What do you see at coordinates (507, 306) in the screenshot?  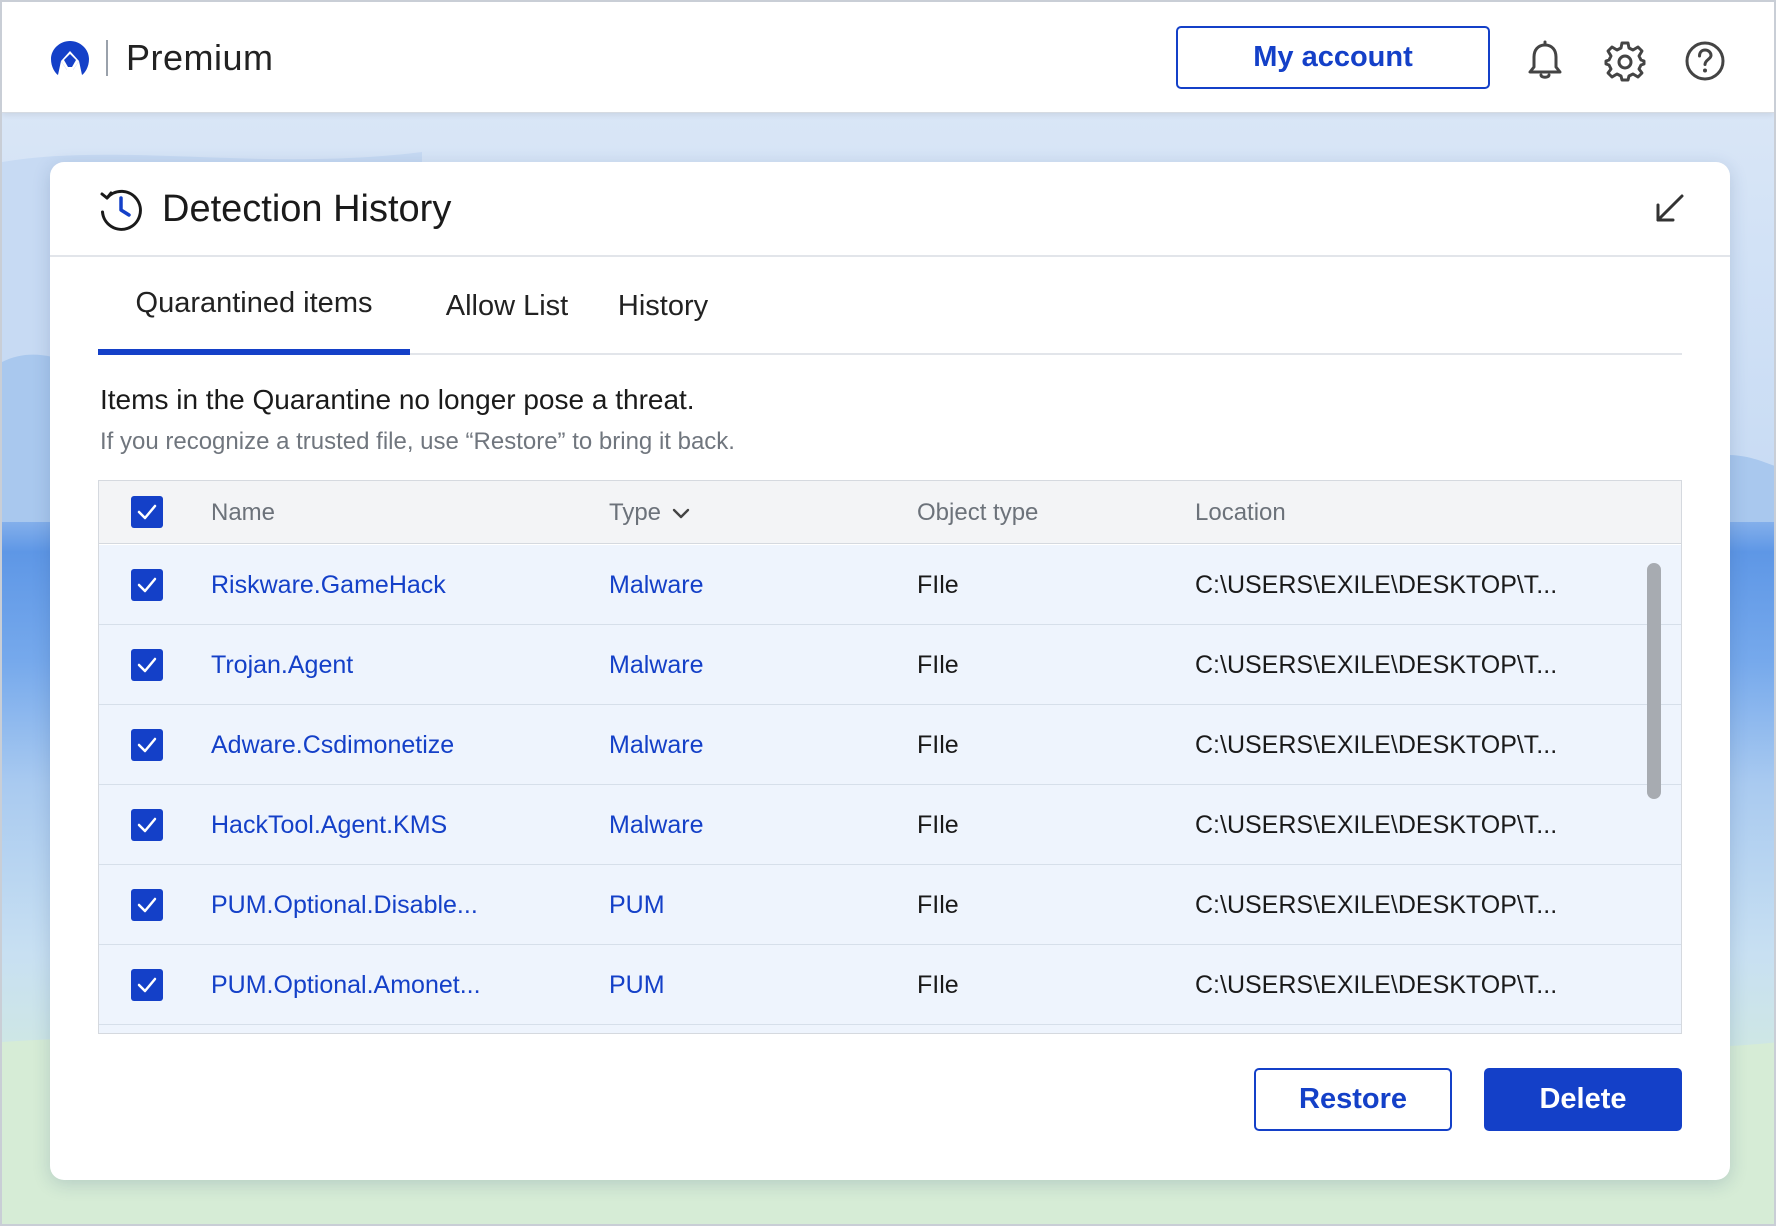 I see `tab-allow-list: Allow List` at bounding box center [507, 306].